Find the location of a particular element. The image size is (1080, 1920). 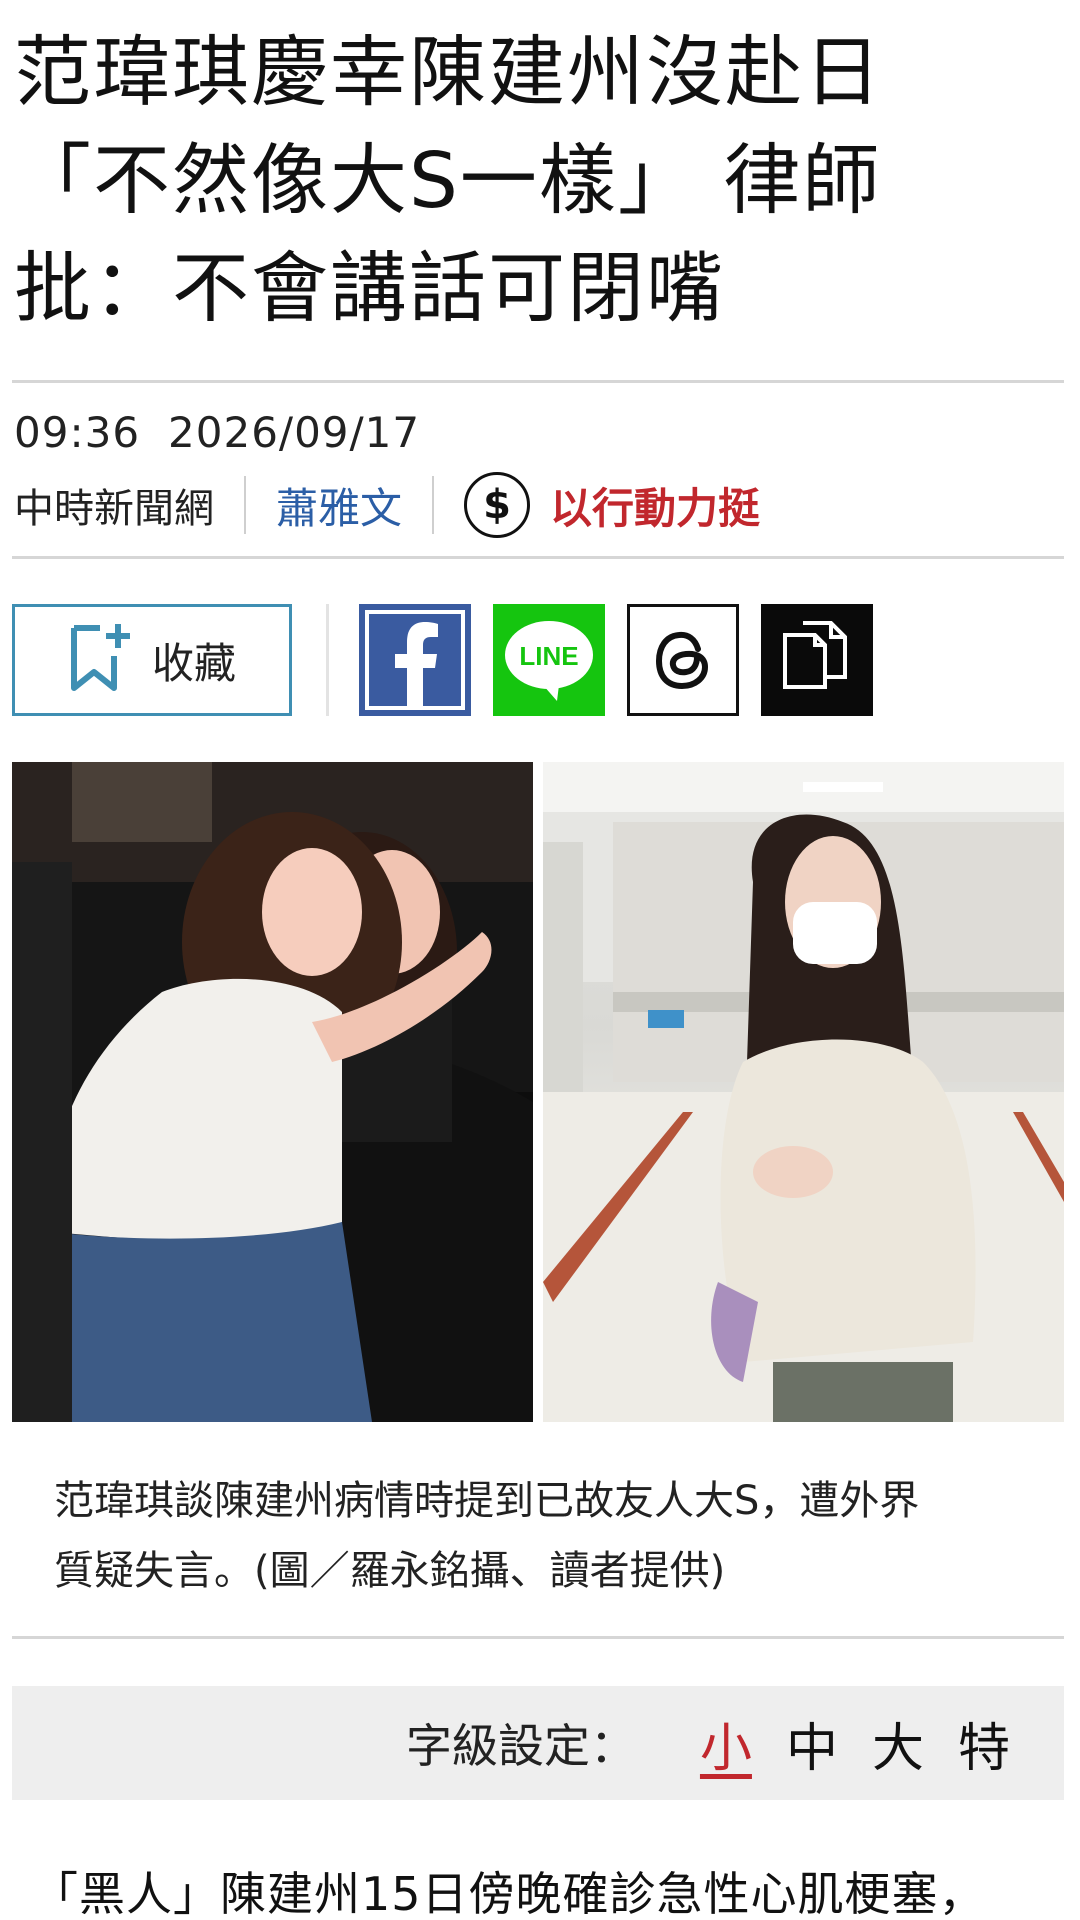

threads-icon is located at coordinates (682, 660).